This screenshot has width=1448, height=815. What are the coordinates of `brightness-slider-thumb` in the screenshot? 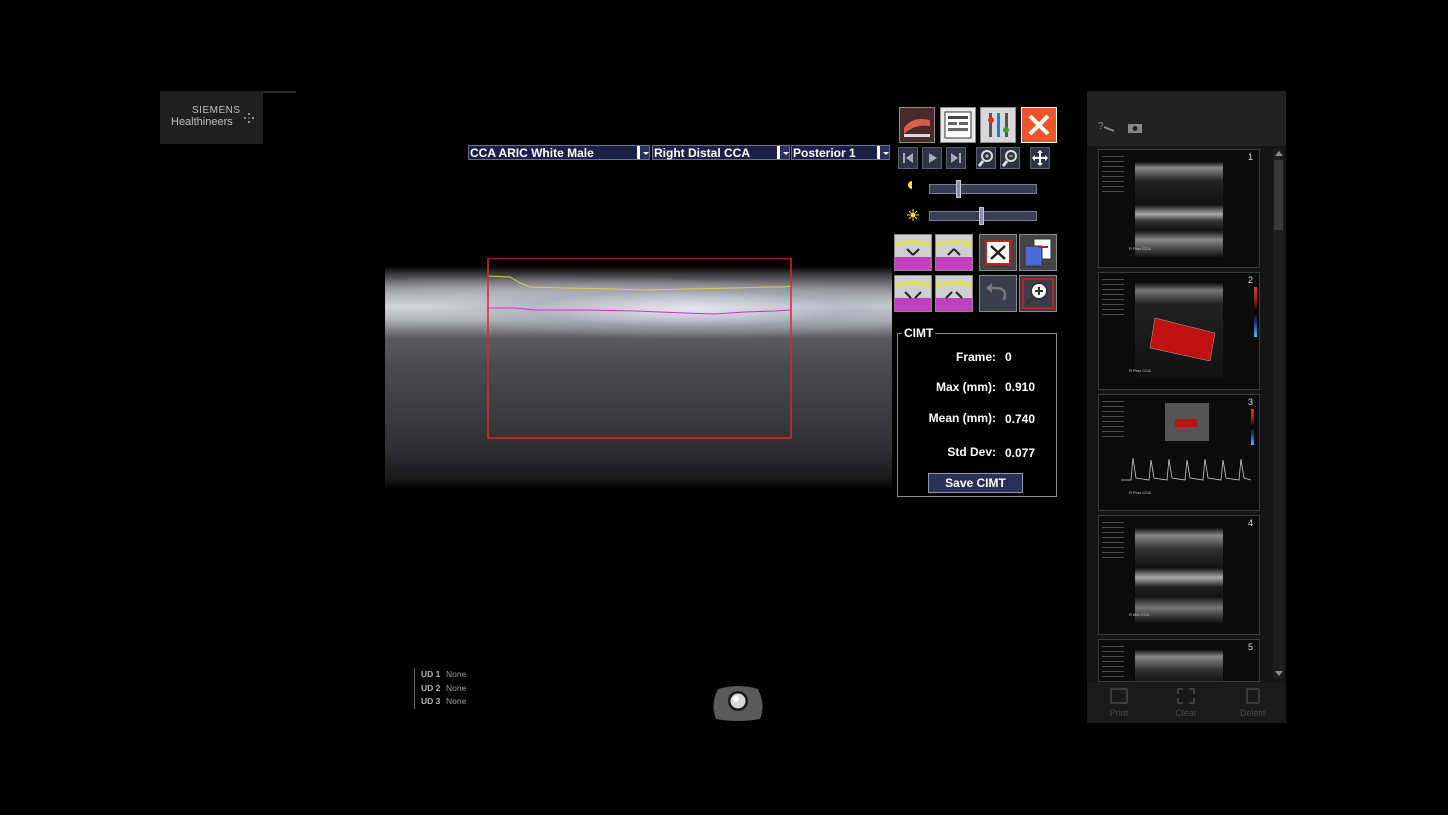 It's located at (982, 216).